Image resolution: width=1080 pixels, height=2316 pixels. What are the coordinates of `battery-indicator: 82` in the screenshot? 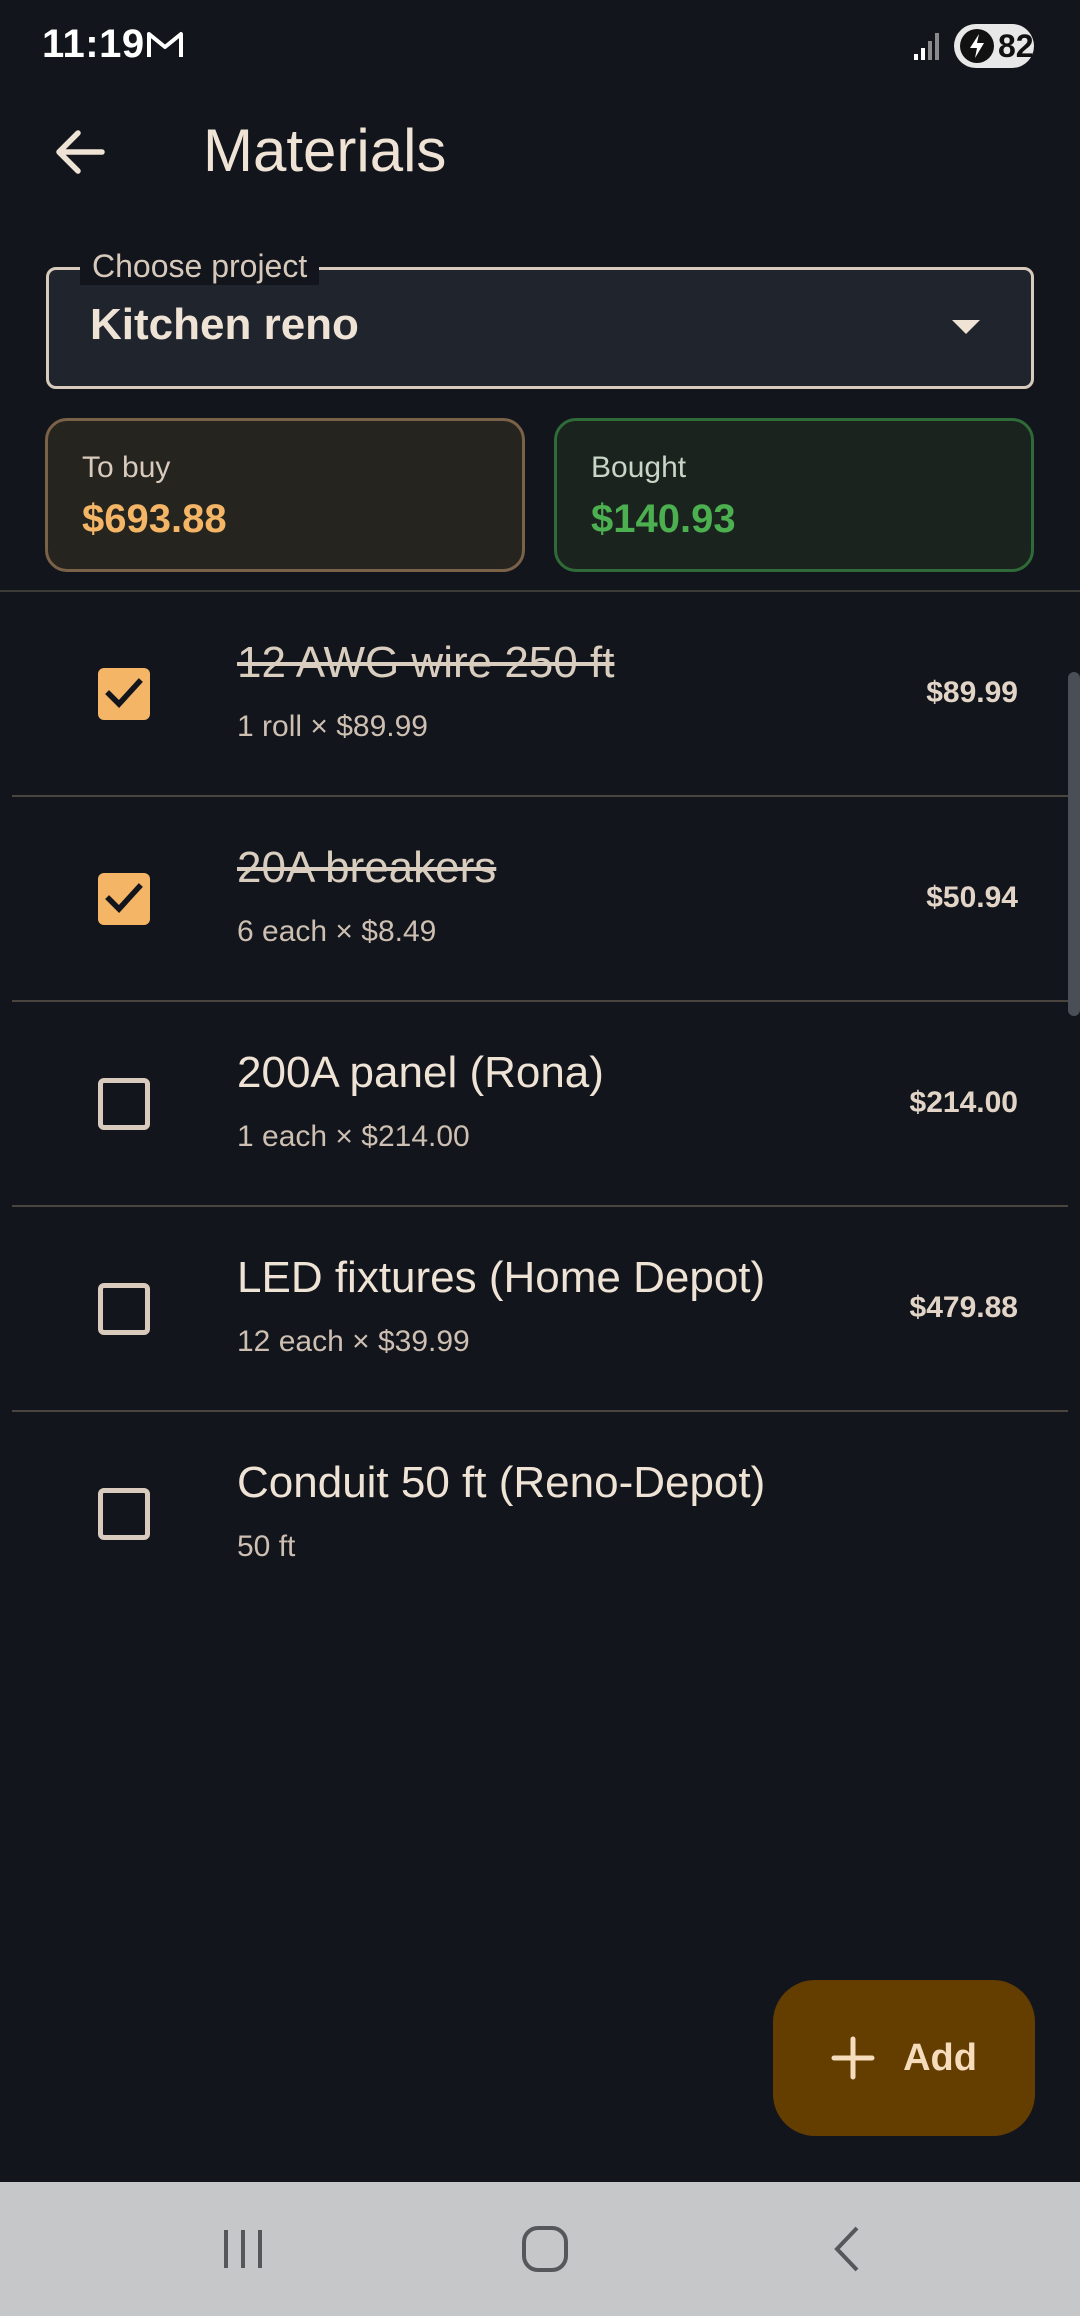 It's located at (994, 46).